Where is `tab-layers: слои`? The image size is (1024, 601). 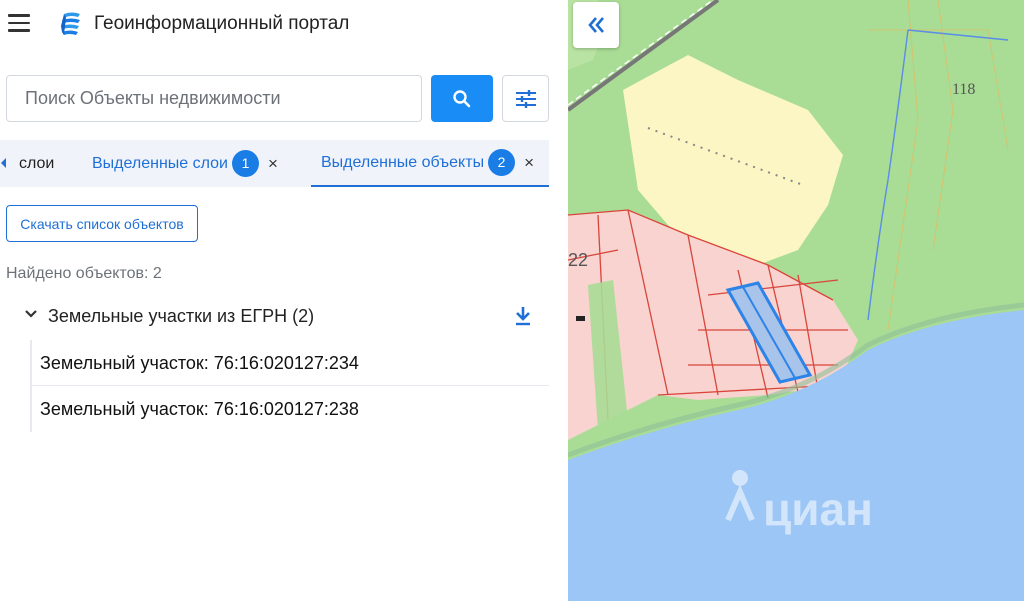
tab-layers: слои is located at coordinates (36, 163).